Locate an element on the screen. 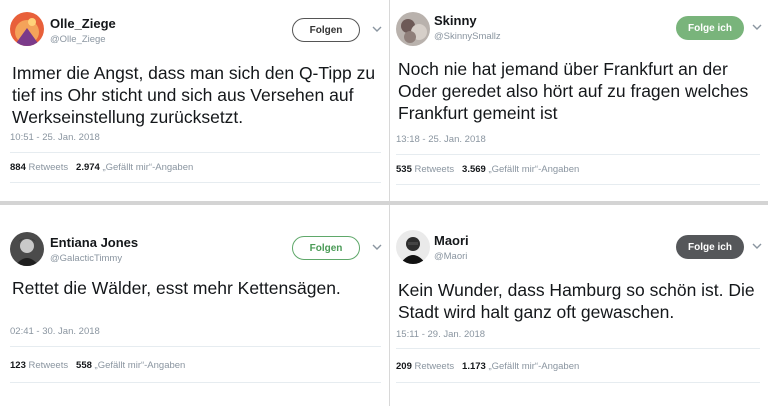 This screenshot has height=406, width=768. like-count: 2.974 is located at coordinates (88, 167).